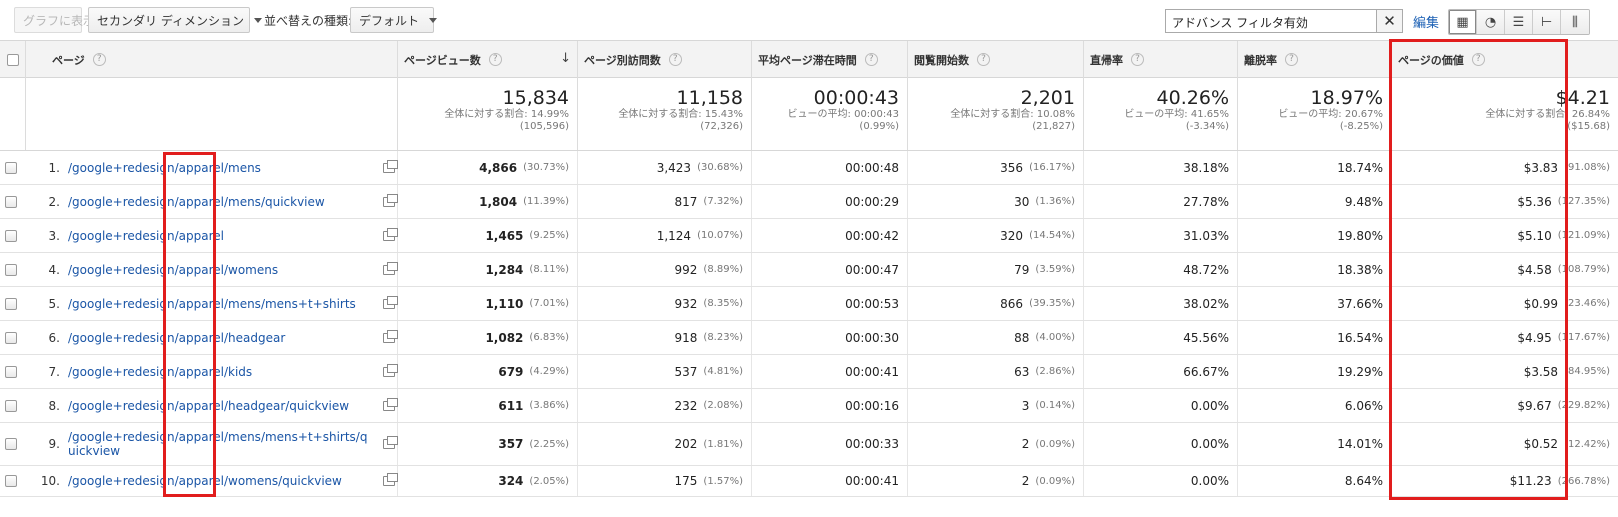 This screenshot has height=517, width=1618. What do you see at coordinates (1315, 337) in the screenshot?
I see `cell-exit-rate: 16.54%` at bounding box center [1315, 337].